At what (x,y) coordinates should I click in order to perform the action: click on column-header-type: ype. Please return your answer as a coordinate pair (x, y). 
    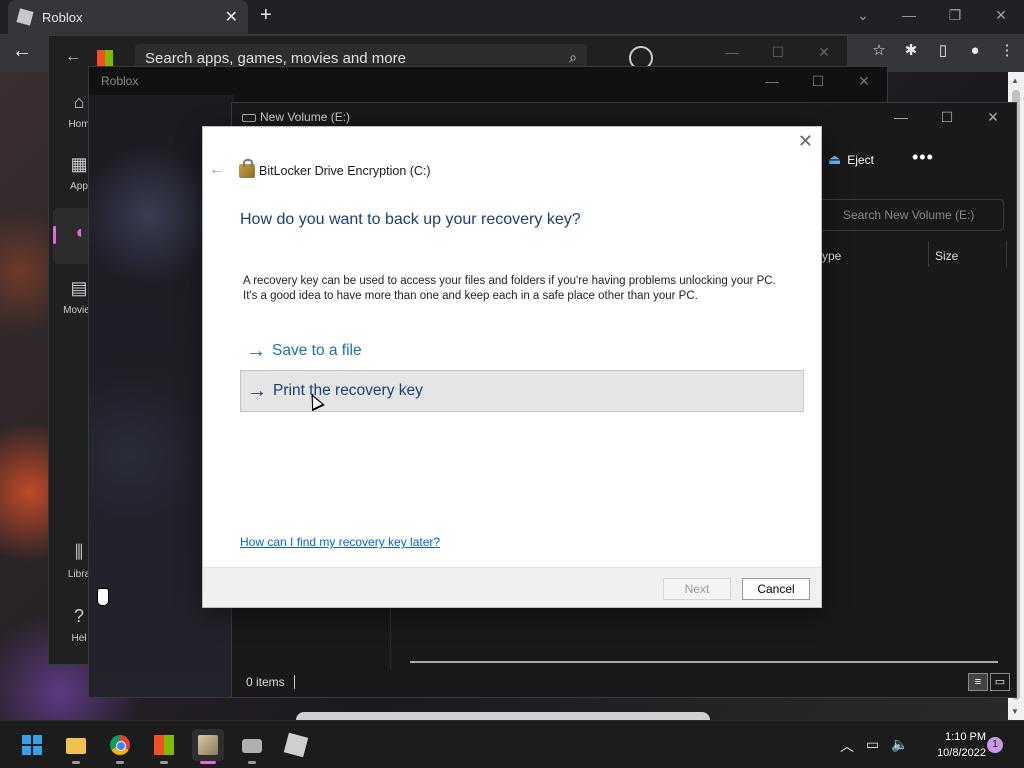
    Looking at the image, I should click on (831, 256).